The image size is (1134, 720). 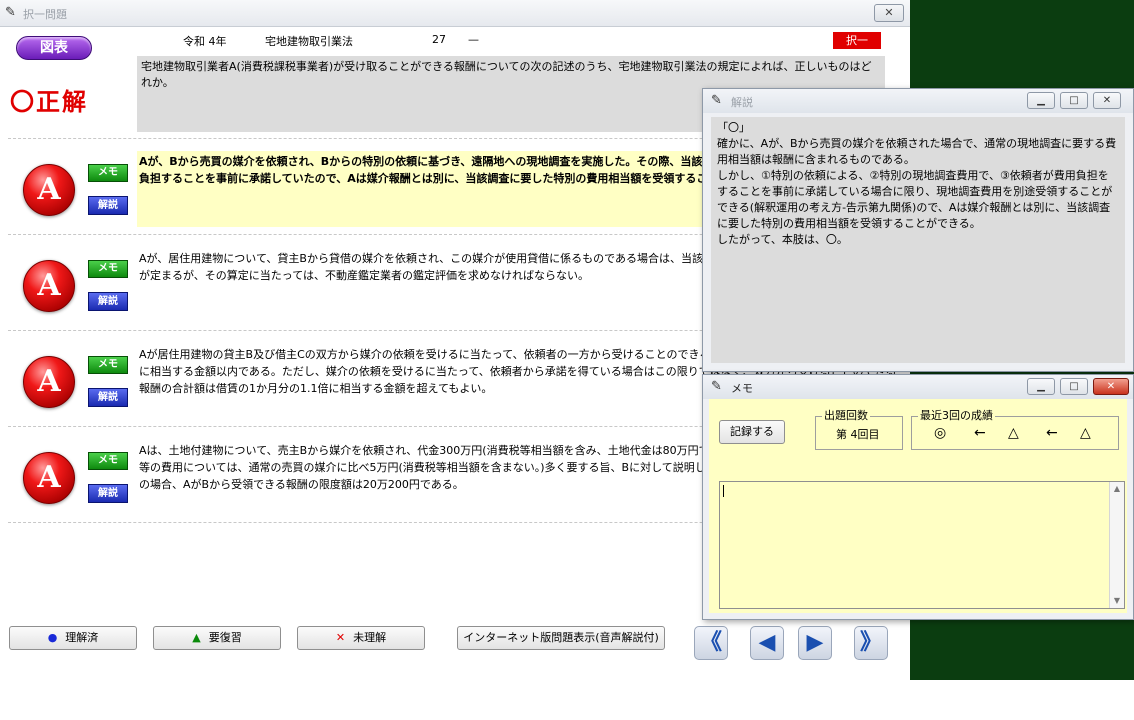 What do you see at coordinates (455, 13) in the screenshot?
I see `main-titlebar: ✎ 択一問題 ✕` at bounding box center [455, 13].